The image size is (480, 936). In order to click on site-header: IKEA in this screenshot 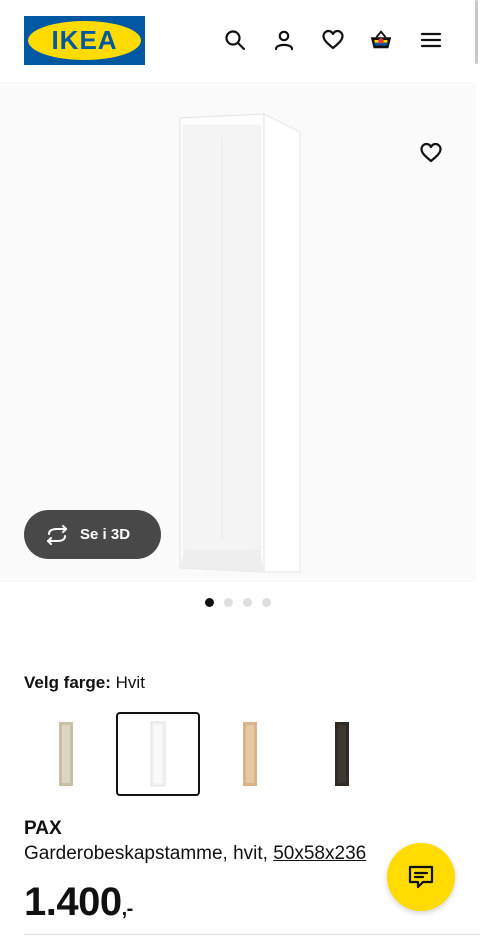, I will do `click(240, 41)`.